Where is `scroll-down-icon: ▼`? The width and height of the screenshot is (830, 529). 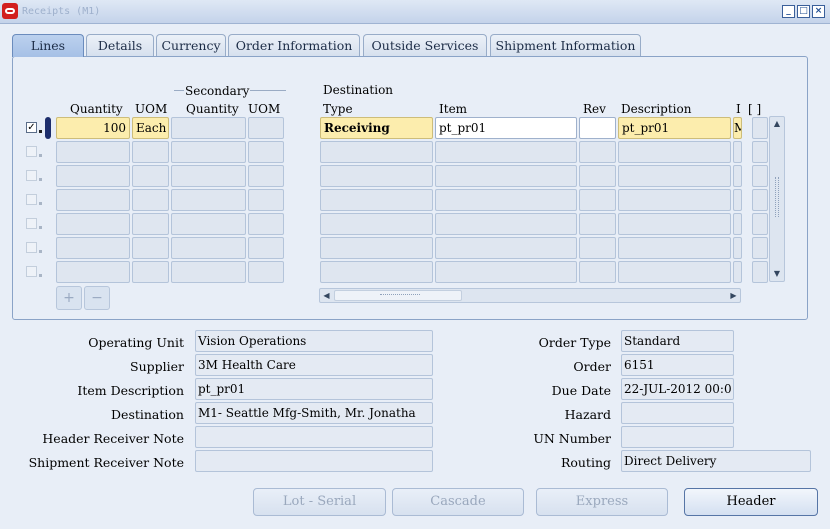 scroll-down-icon: ▼ is located at coordinates (777, 274).